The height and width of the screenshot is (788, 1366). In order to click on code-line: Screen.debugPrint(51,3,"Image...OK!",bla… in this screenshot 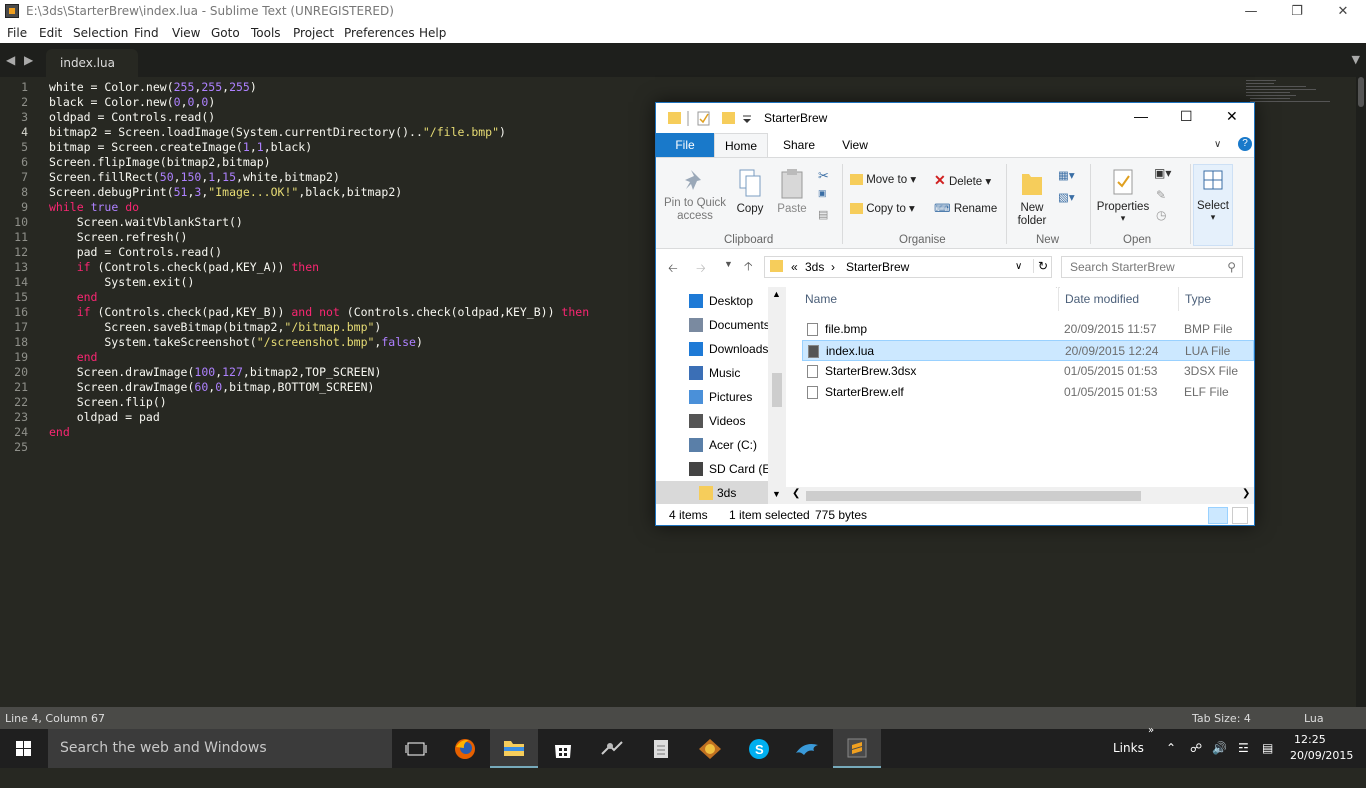, I will do `click(225, 192)`.